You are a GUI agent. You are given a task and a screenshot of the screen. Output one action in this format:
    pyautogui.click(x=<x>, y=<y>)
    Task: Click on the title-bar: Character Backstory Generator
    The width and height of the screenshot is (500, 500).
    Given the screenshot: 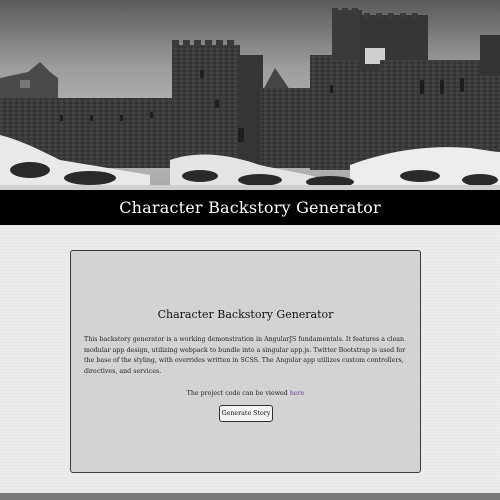 What is the action you would take?
    pyautogui.click(x=250, y=207)
    